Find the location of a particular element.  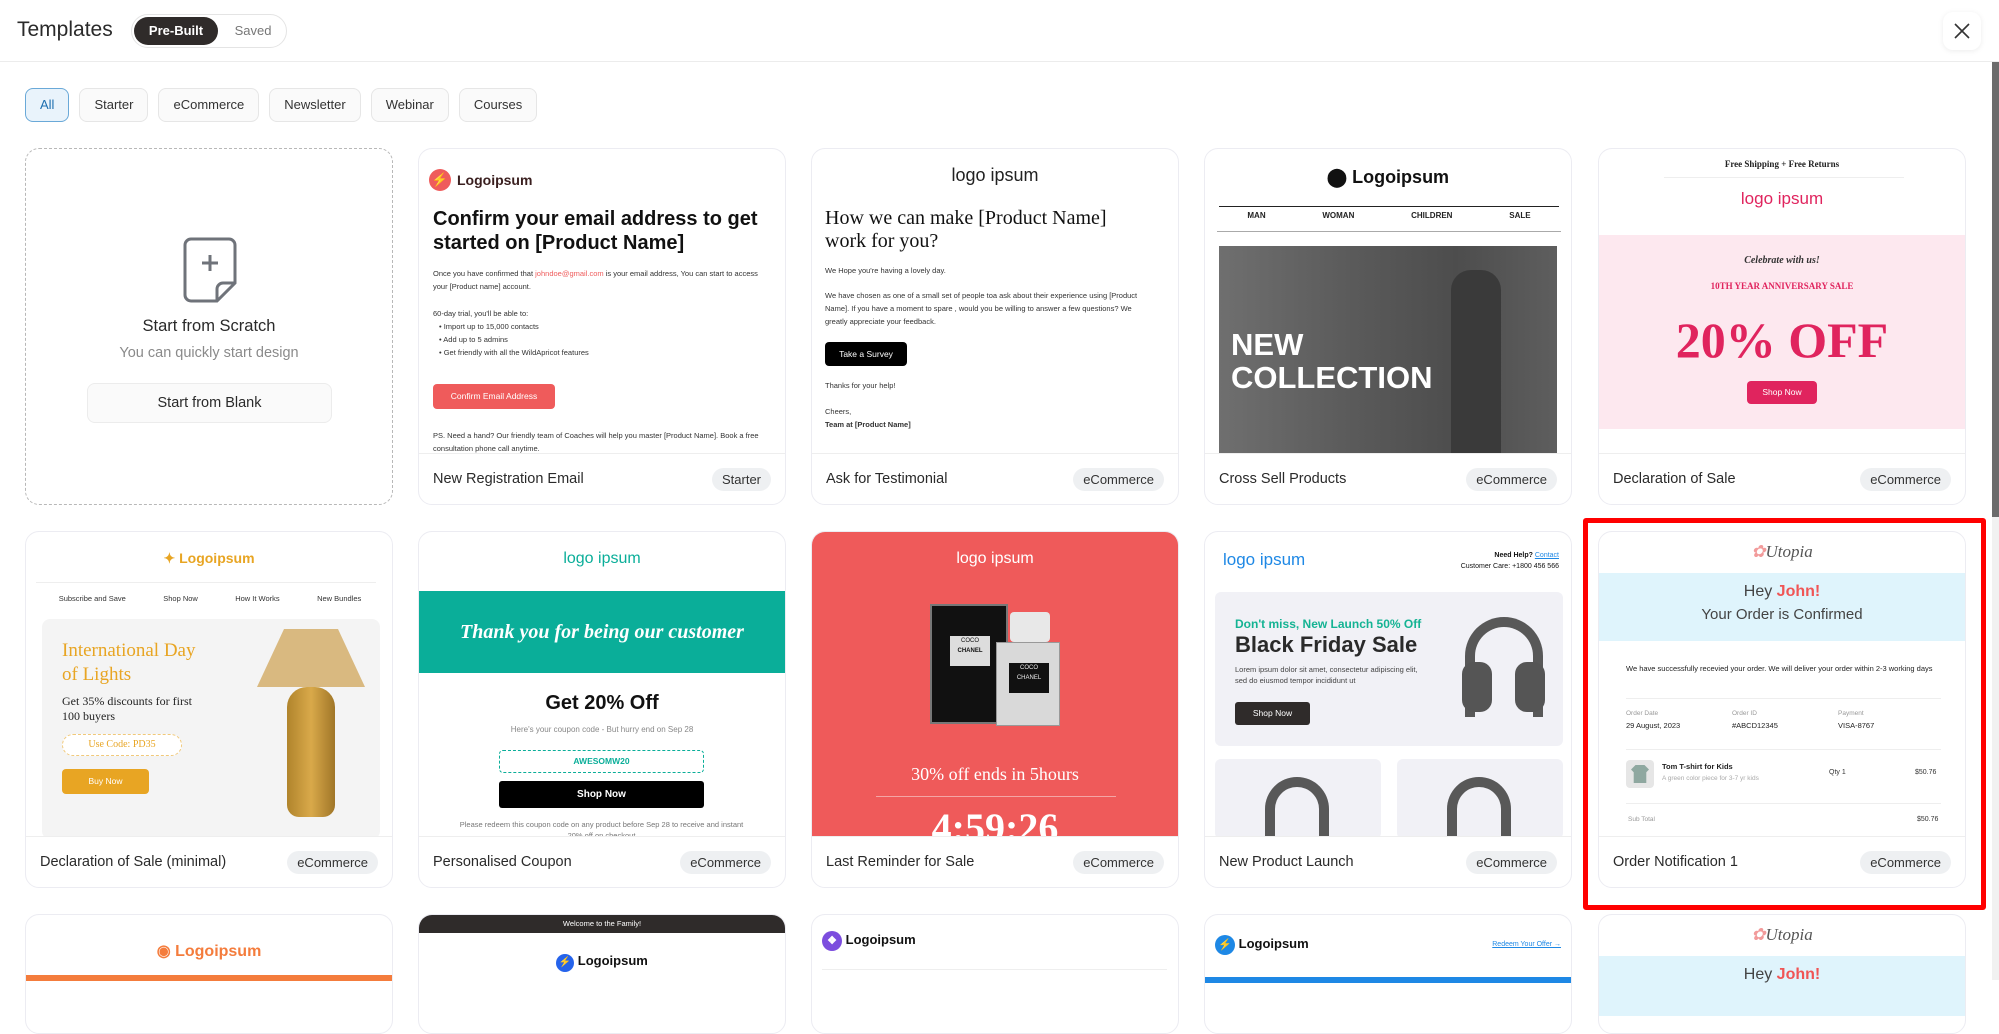

card-footer: Order Notification 1 eCommerce is located at coordinates (1782, 862).